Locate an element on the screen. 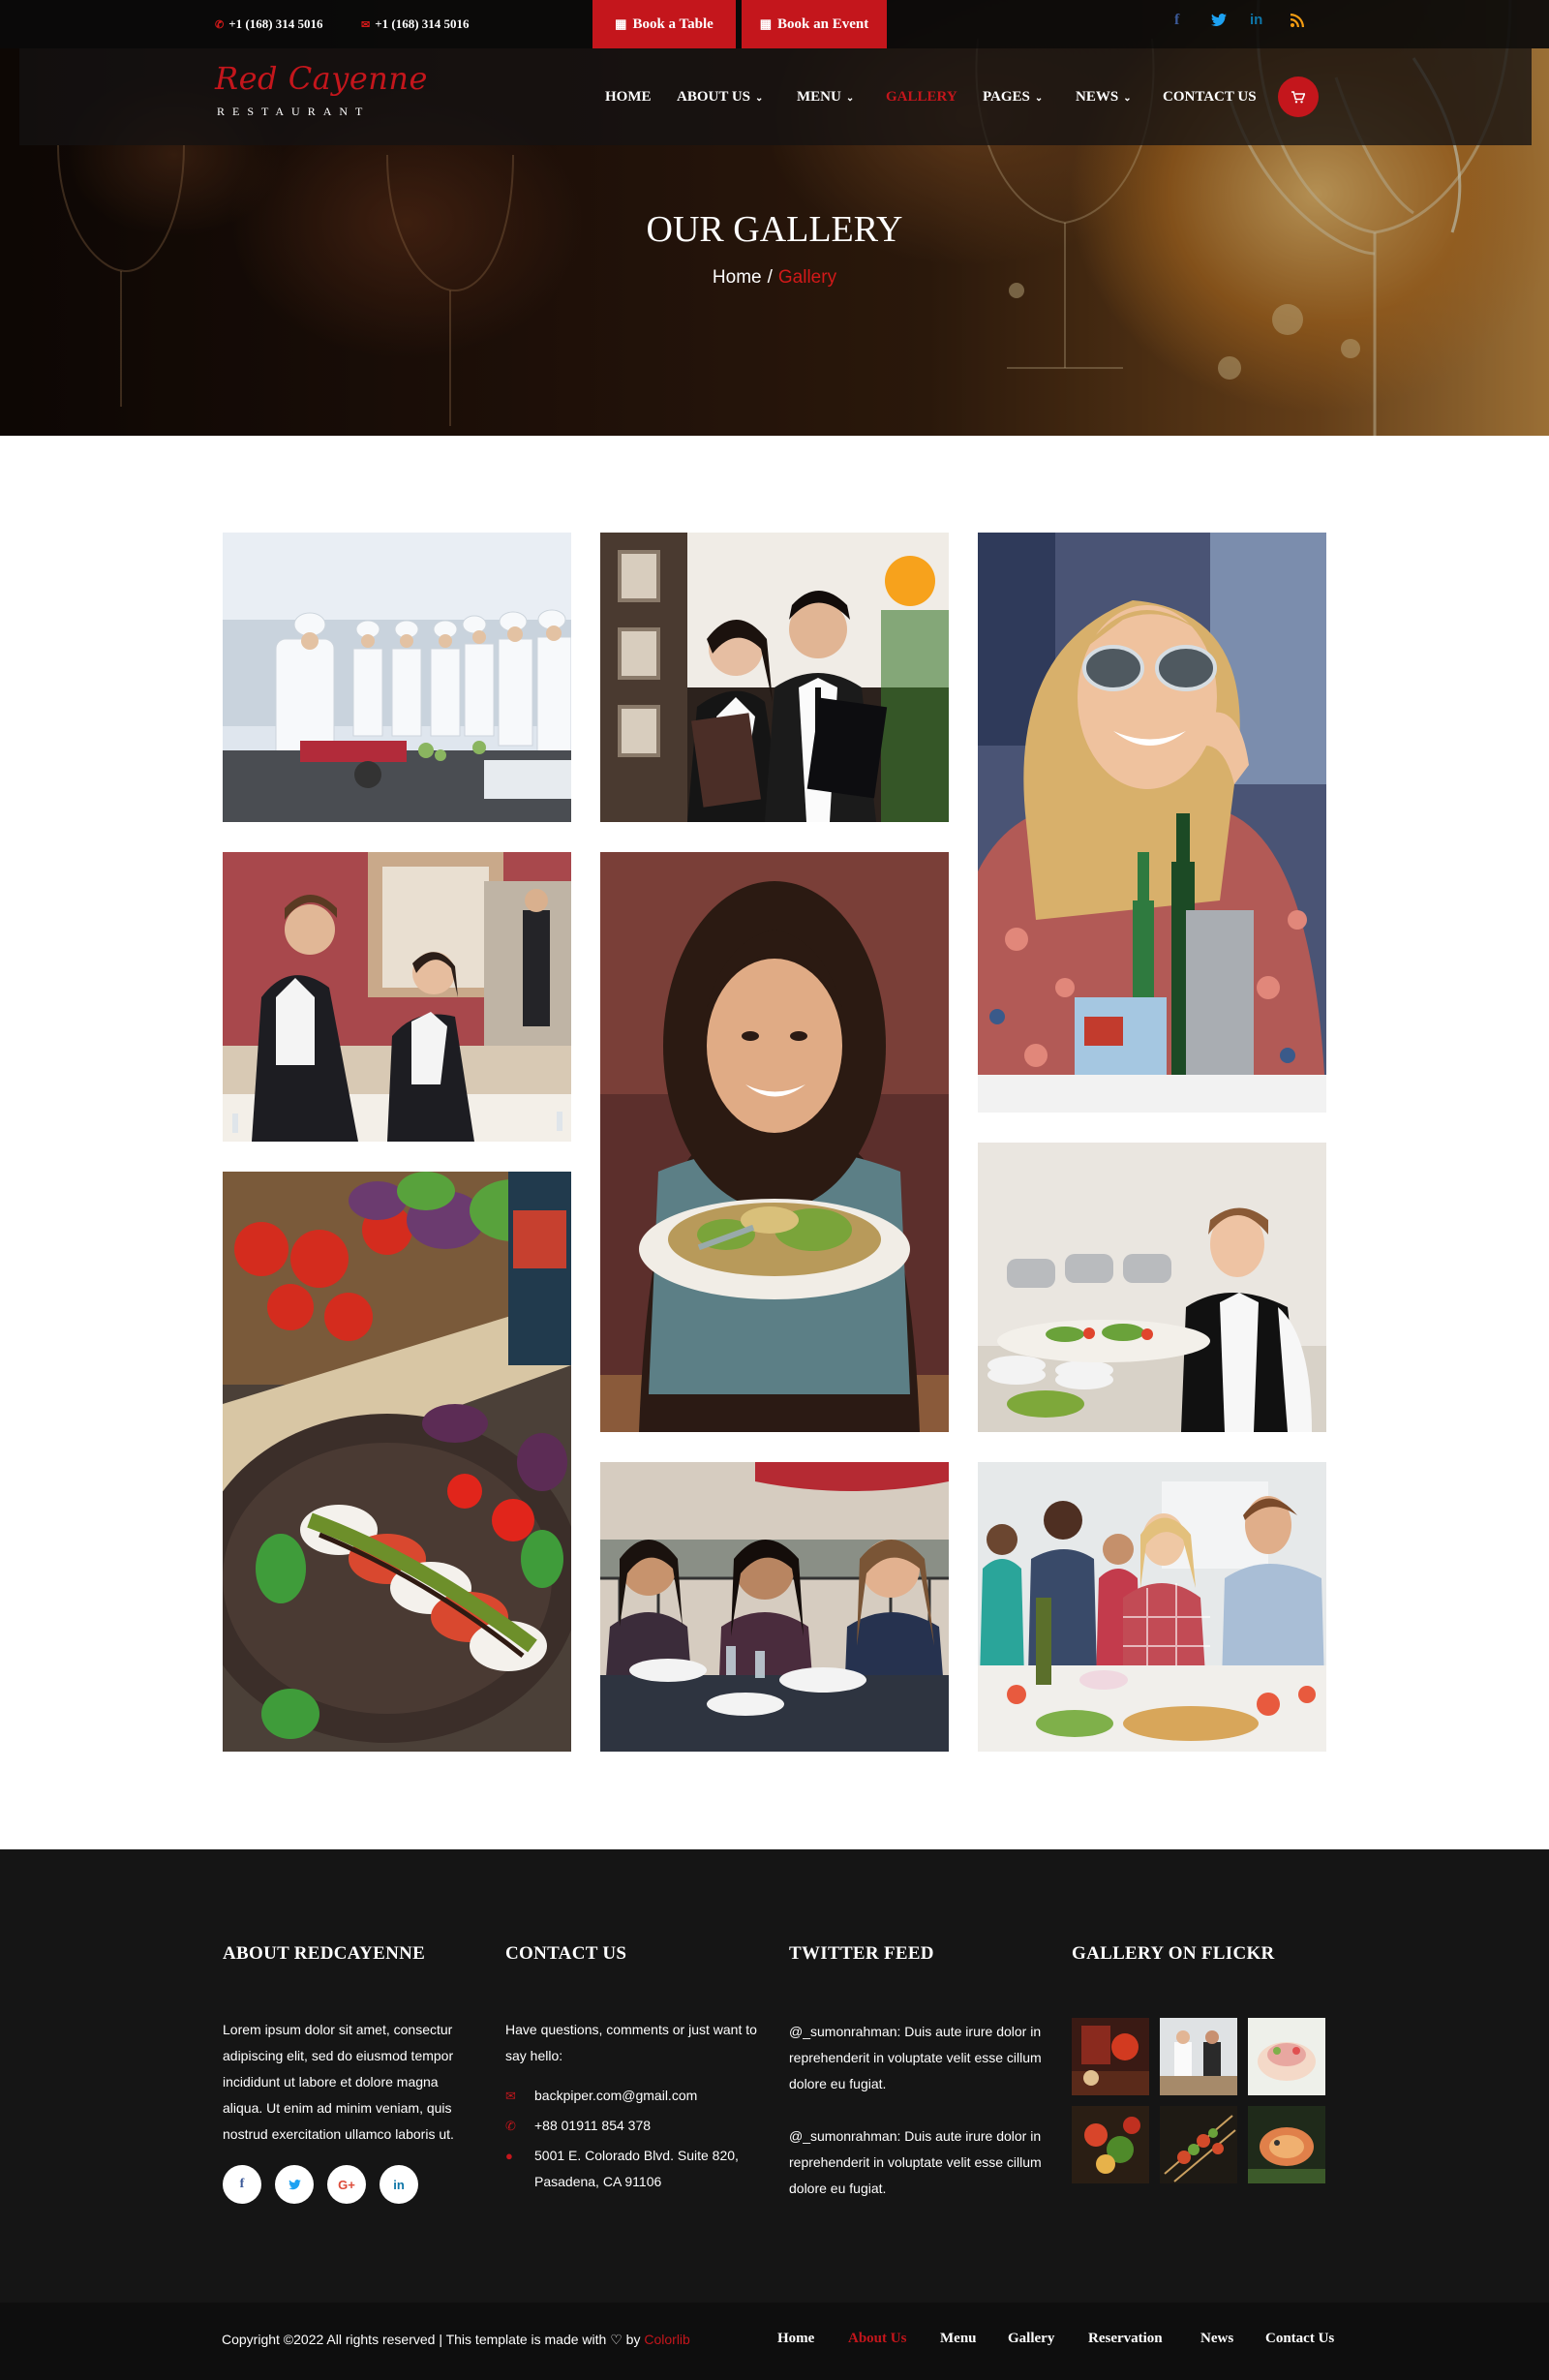 This screenshot has width=1549, height=2380. footer-about-heading: ABOUT REDCAYENNE is located at coordinates (325, 1954).